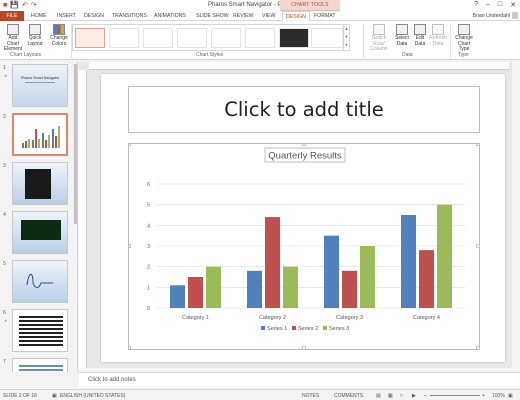  What do you see at coordinates (488, 5) in the screenshot?
I see `minimize-icon: –` at bounding box center [488, 5].